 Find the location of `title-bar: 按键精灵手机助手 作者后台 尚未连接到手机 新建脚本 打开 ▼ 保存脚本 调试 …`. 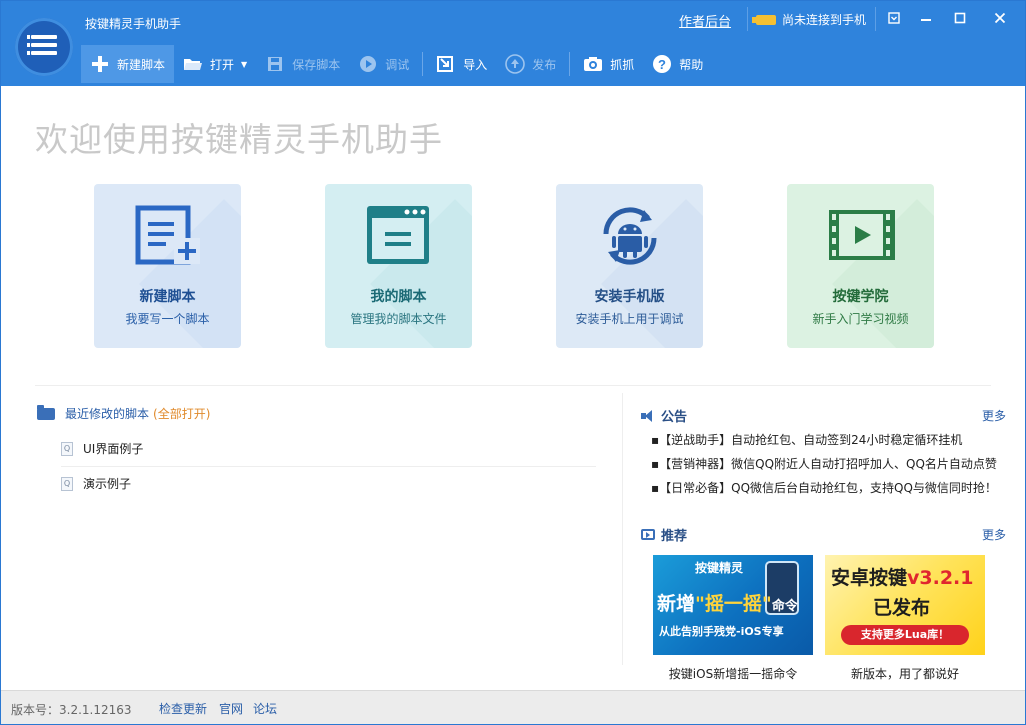

title-bar: 按键精灵手机助手 作者后台 尚未连接到手机 新建脚本 打开 ▼ 保存脚本 调试 … is located at coordinates (513, 43).